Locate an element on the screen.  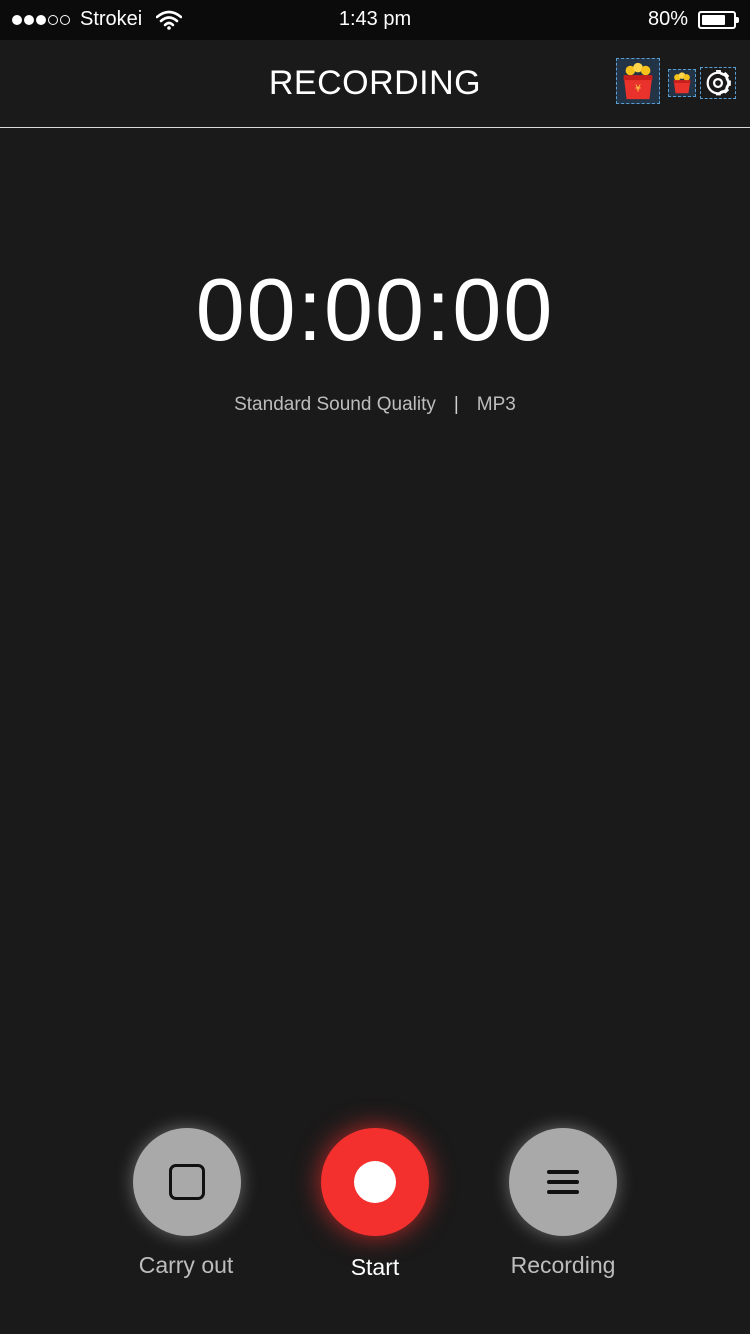
carry-out-label: Carry out is located at coordinates (186, 1265).